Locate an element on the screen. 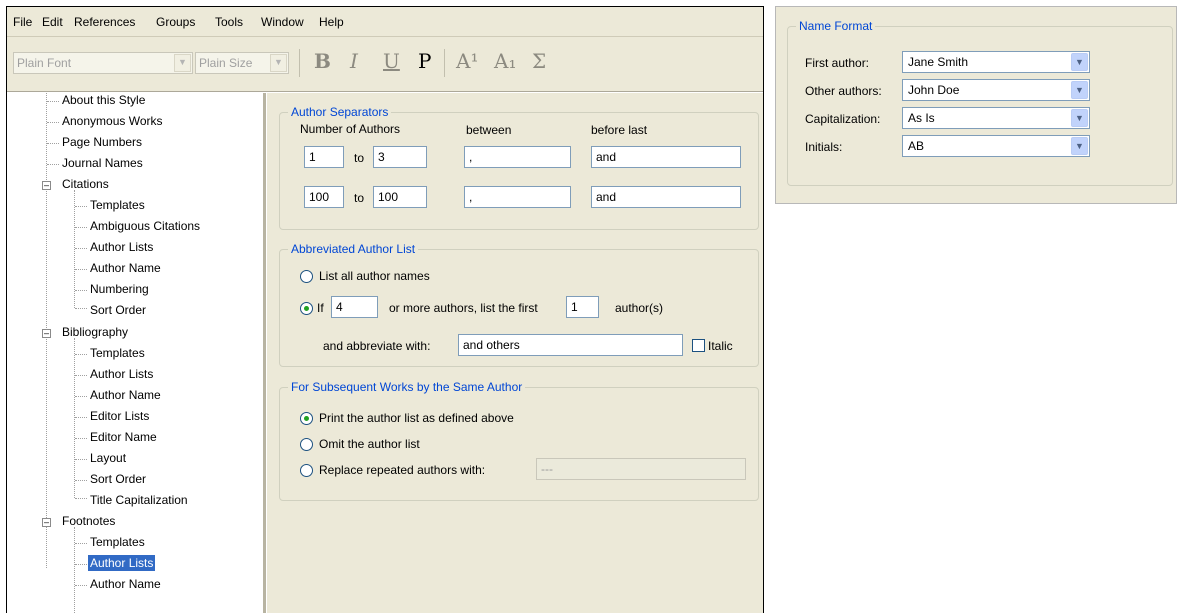  sep-row2-before-last-input: and is located at coordinates (666, 197).